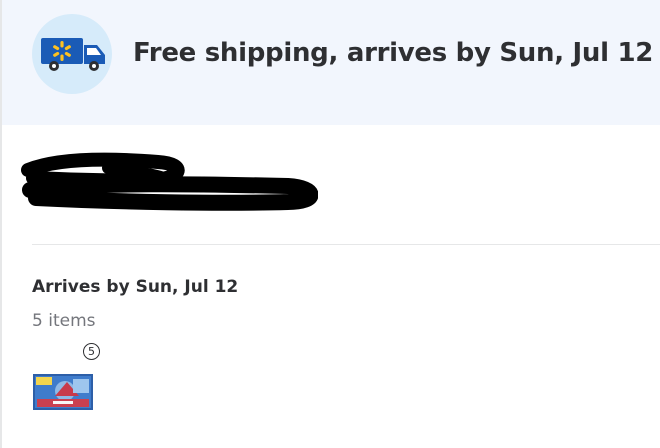  I want to click on section-divider, so click(346, 244).